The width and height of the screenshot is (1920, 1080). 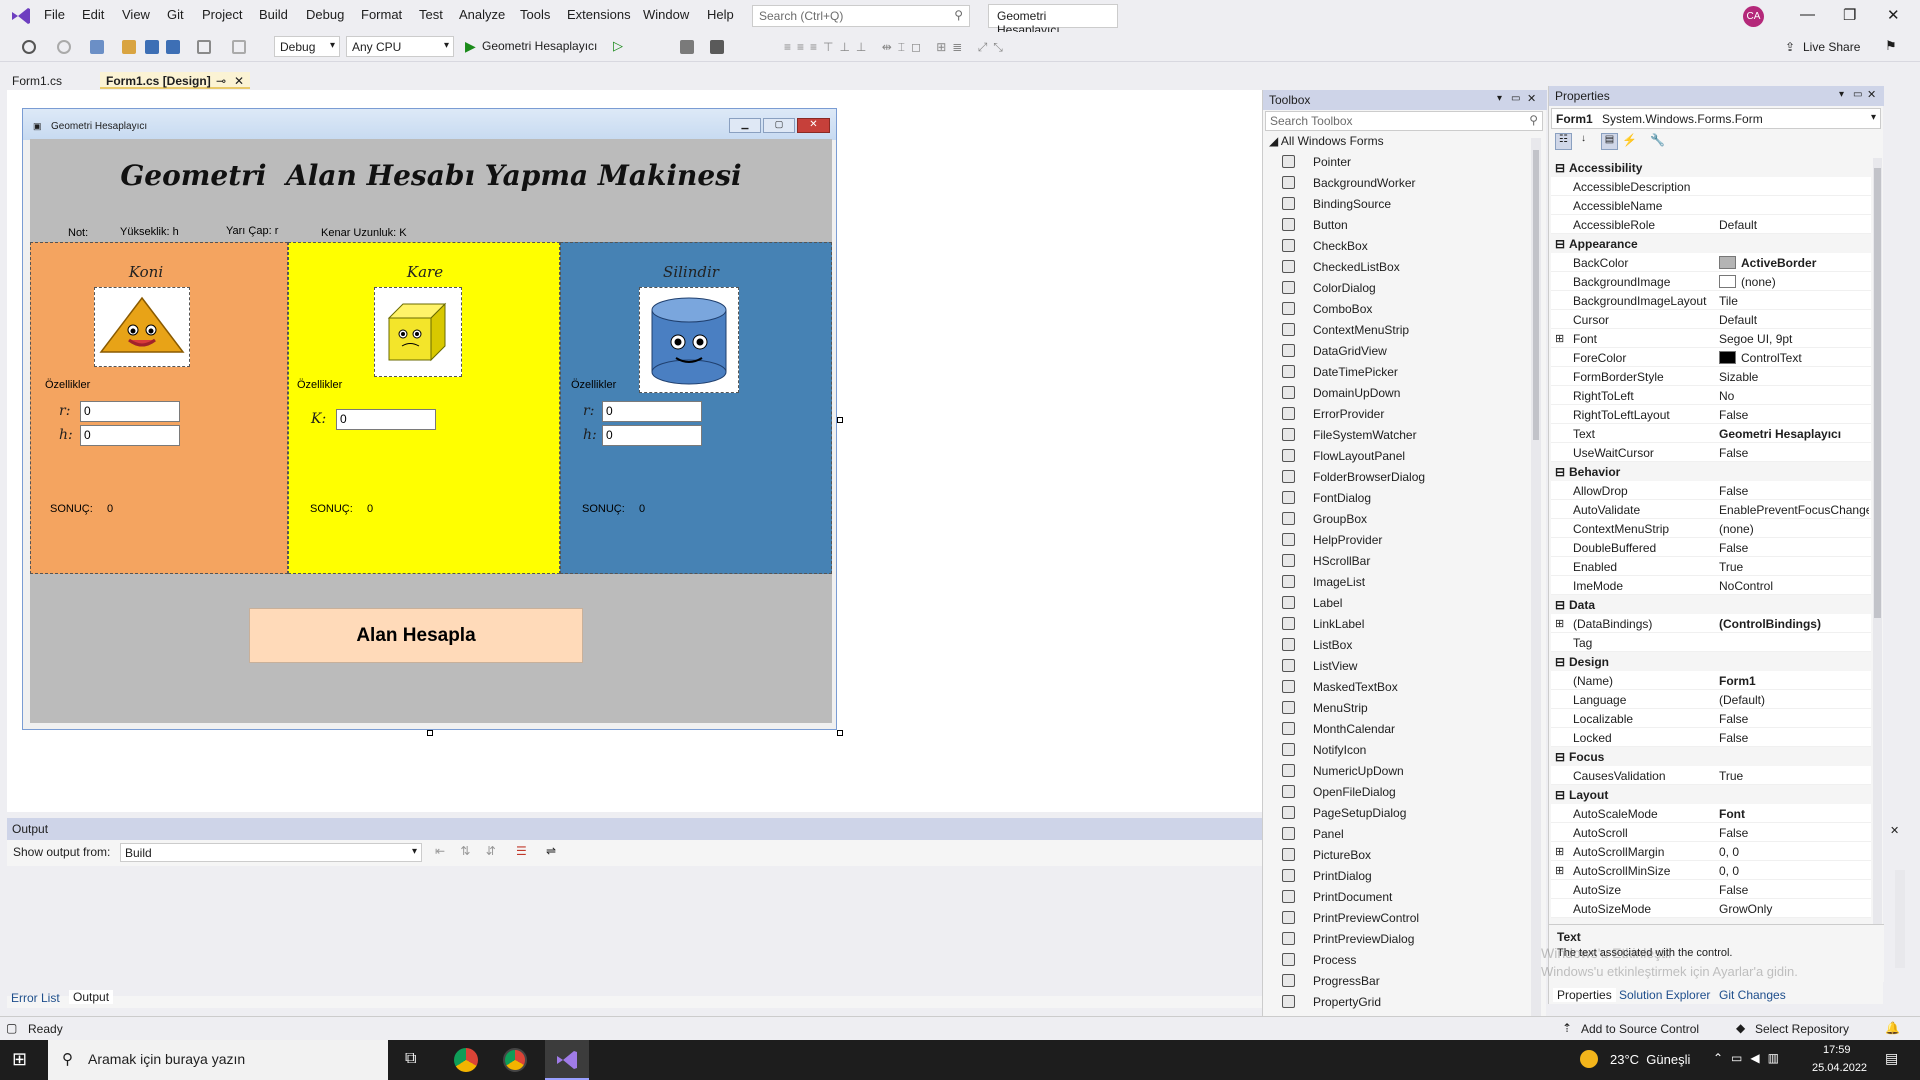 I want to click on toolbox-item: BindingSource, so click(x=1398, y=204).